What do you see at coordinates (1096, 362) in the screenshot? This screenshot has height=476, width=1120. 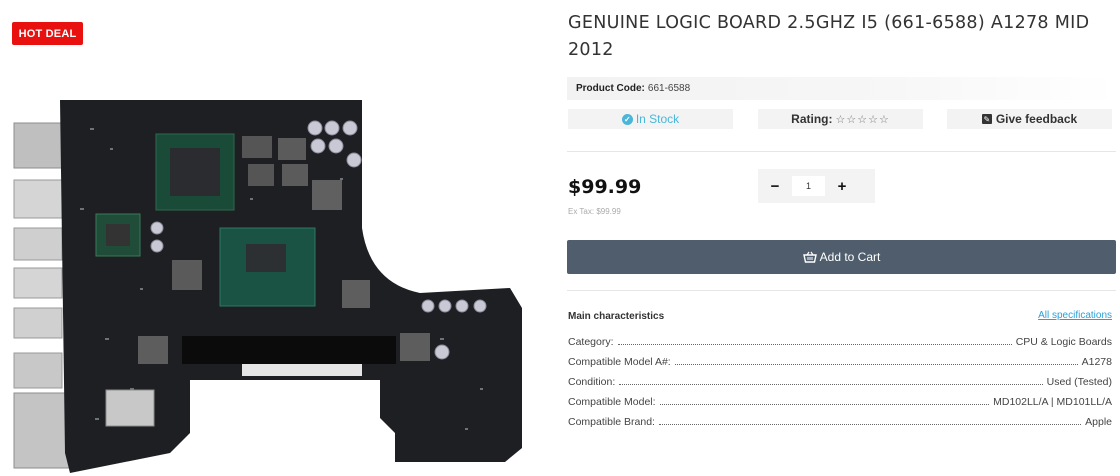 I see `spec-value: A1278` at bounding box center [1096, 362].